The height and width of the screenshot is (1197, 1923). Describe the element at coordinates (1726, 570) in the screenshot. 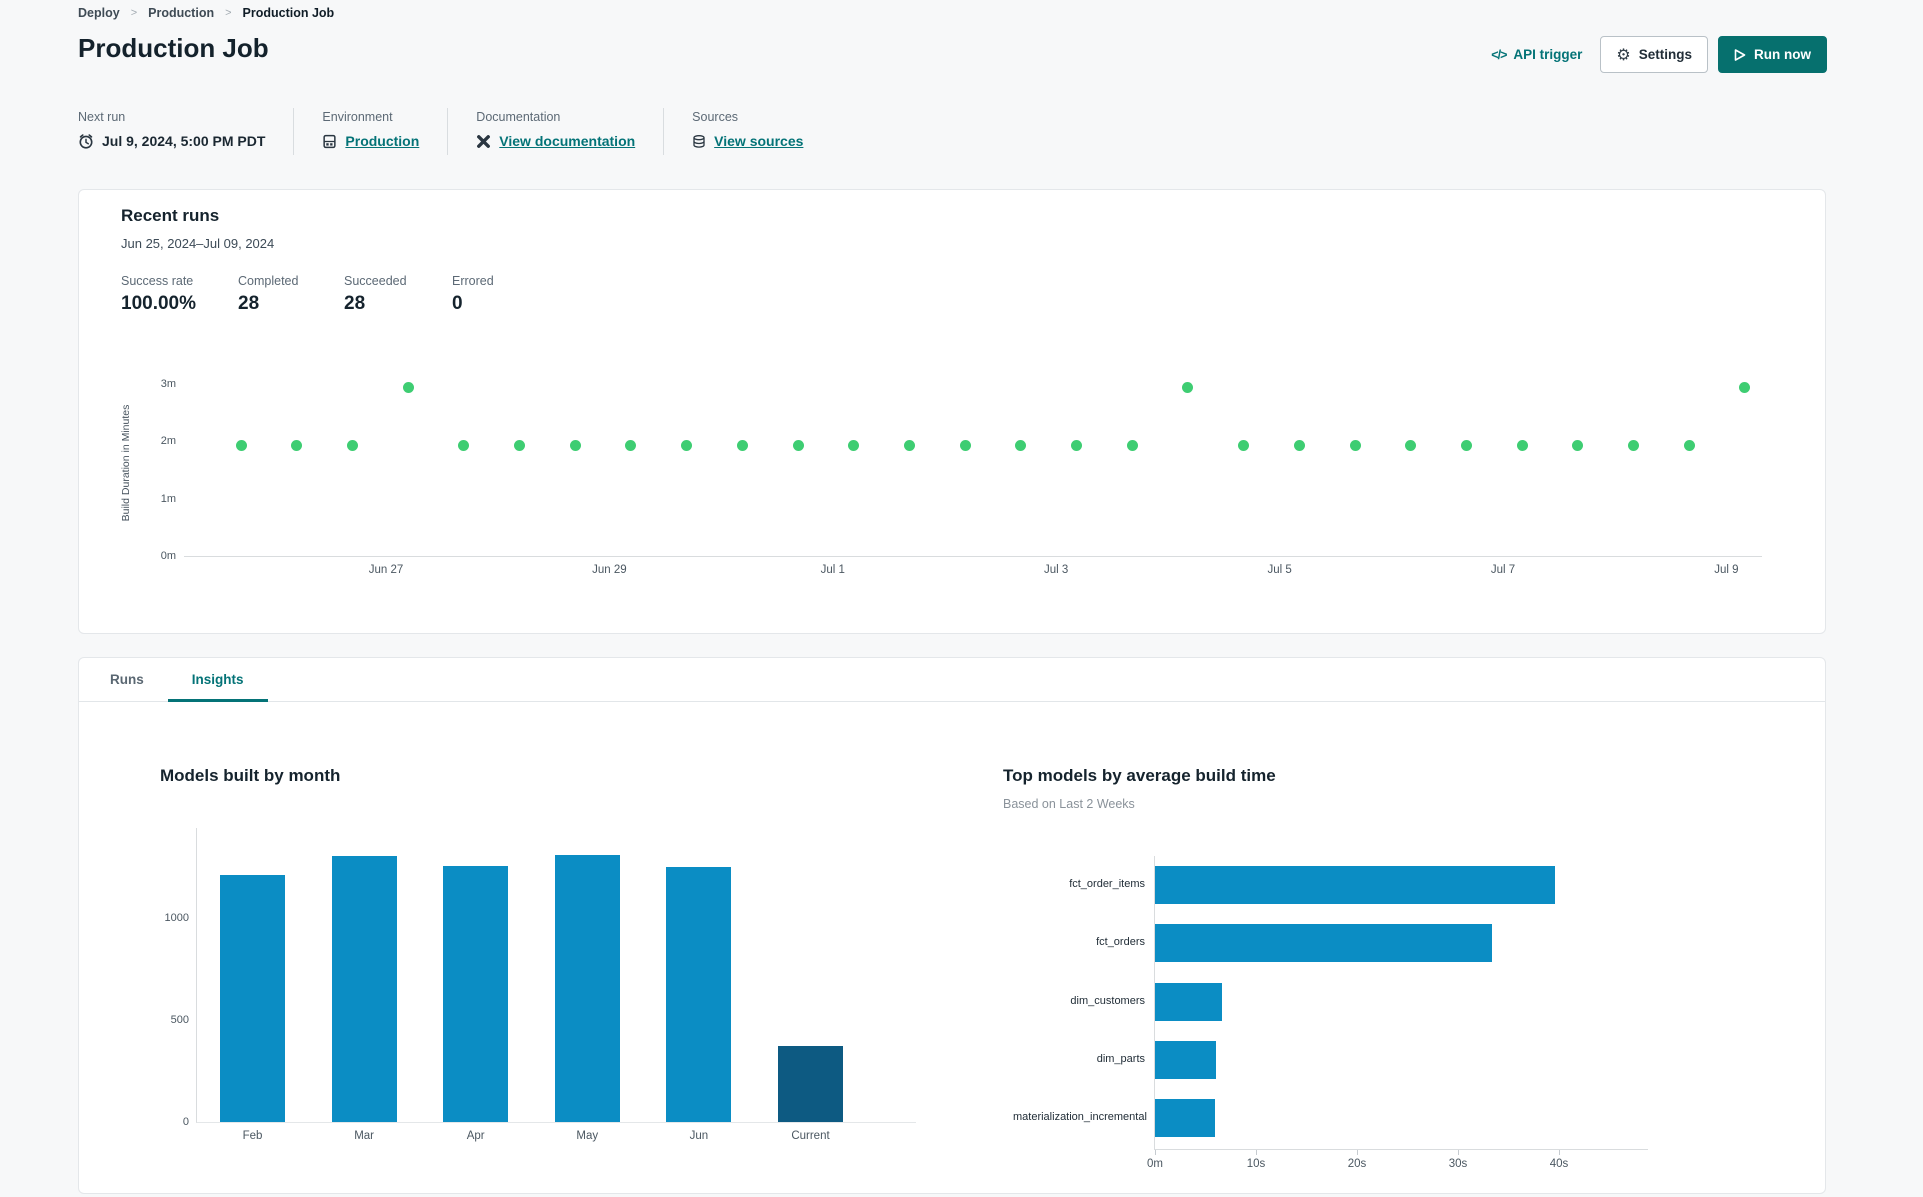

I see `scatter-x-tick-label: Jul 9` at that location.